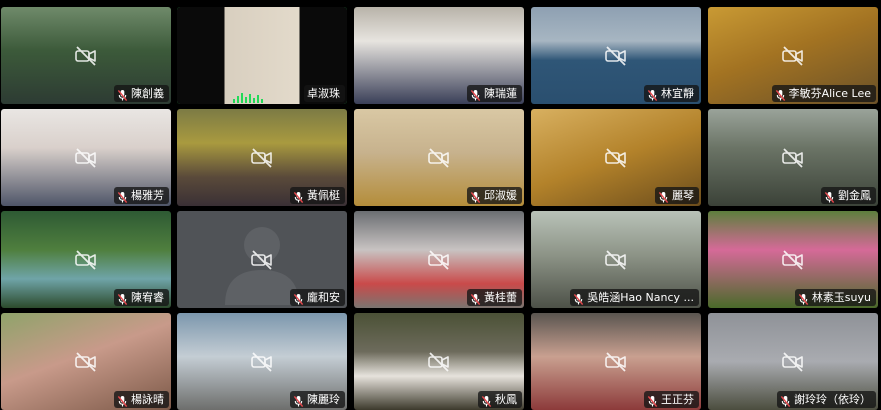 The image size is (881, 410). I want to click on participant-name: 林宜靜, so click(677, 93).